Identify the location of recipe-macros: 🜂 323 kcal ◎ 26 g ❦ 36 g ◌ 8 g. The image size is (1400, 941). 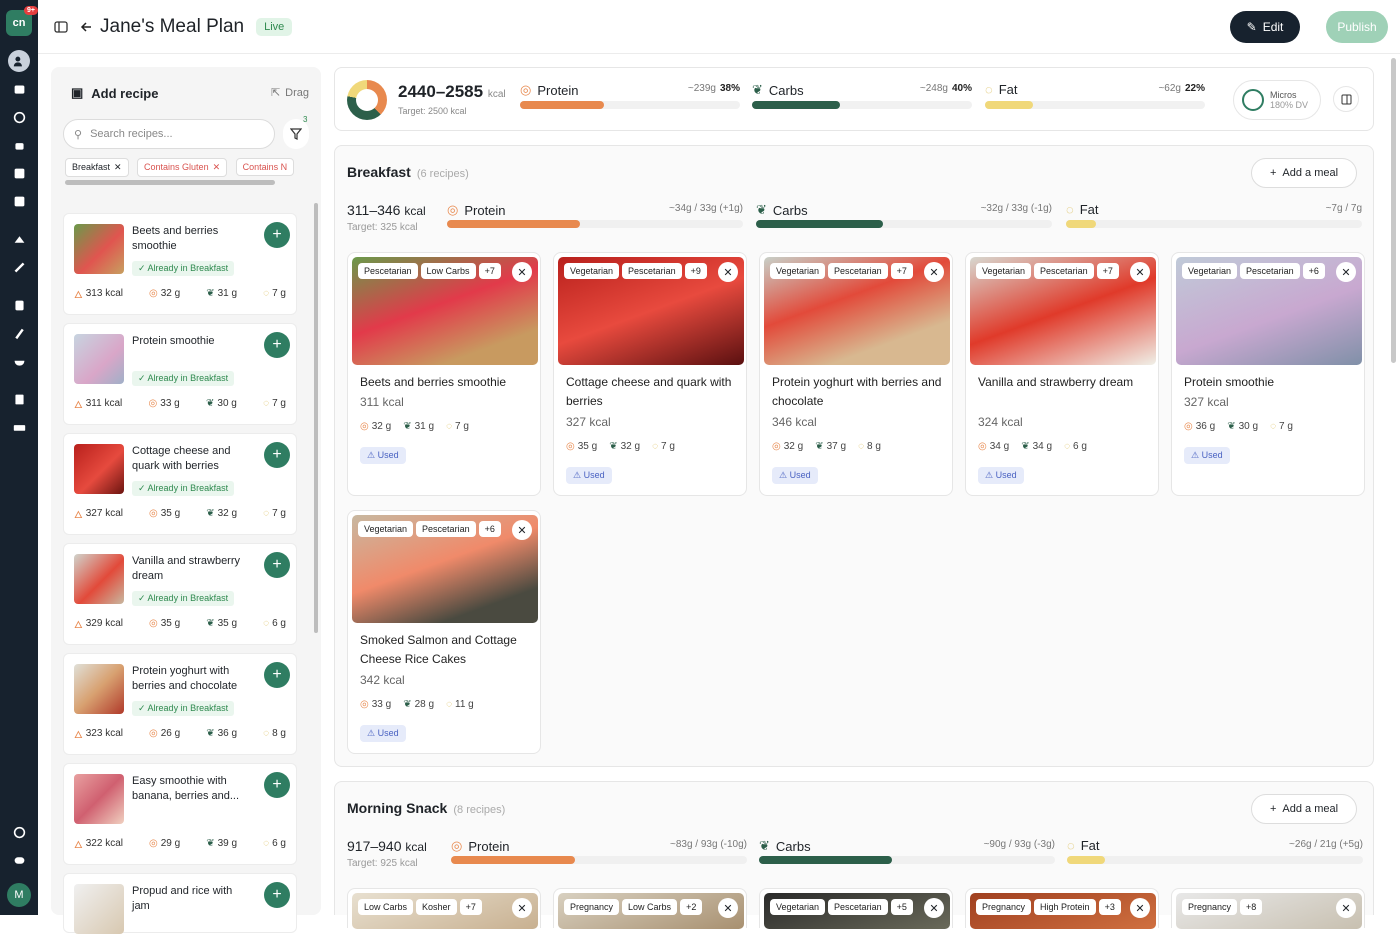
(180, 733).